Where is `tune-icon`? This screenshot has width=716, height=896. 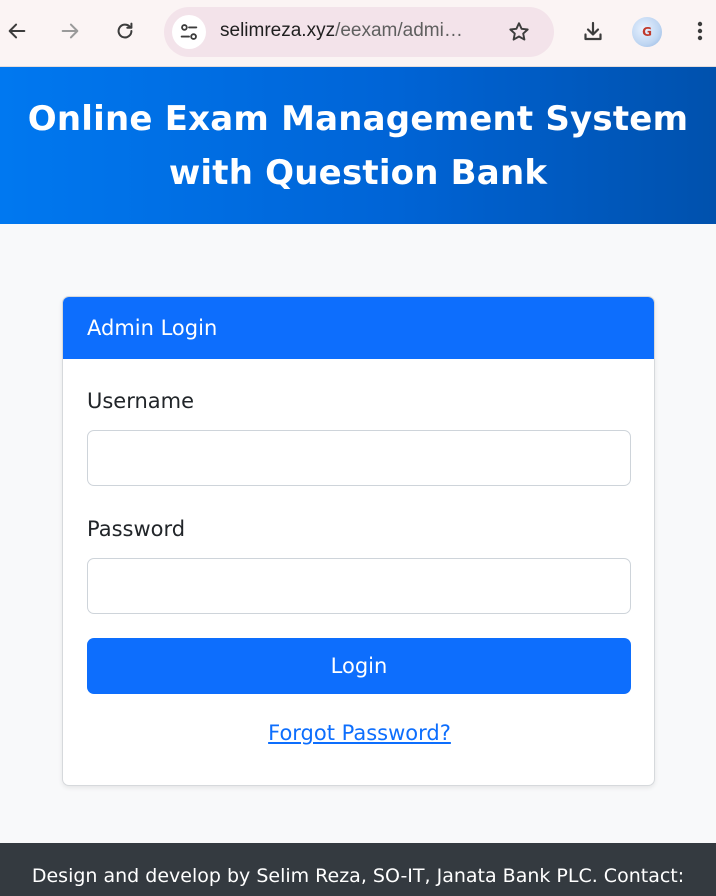 tune-icon is located at coordinates (189, 32).